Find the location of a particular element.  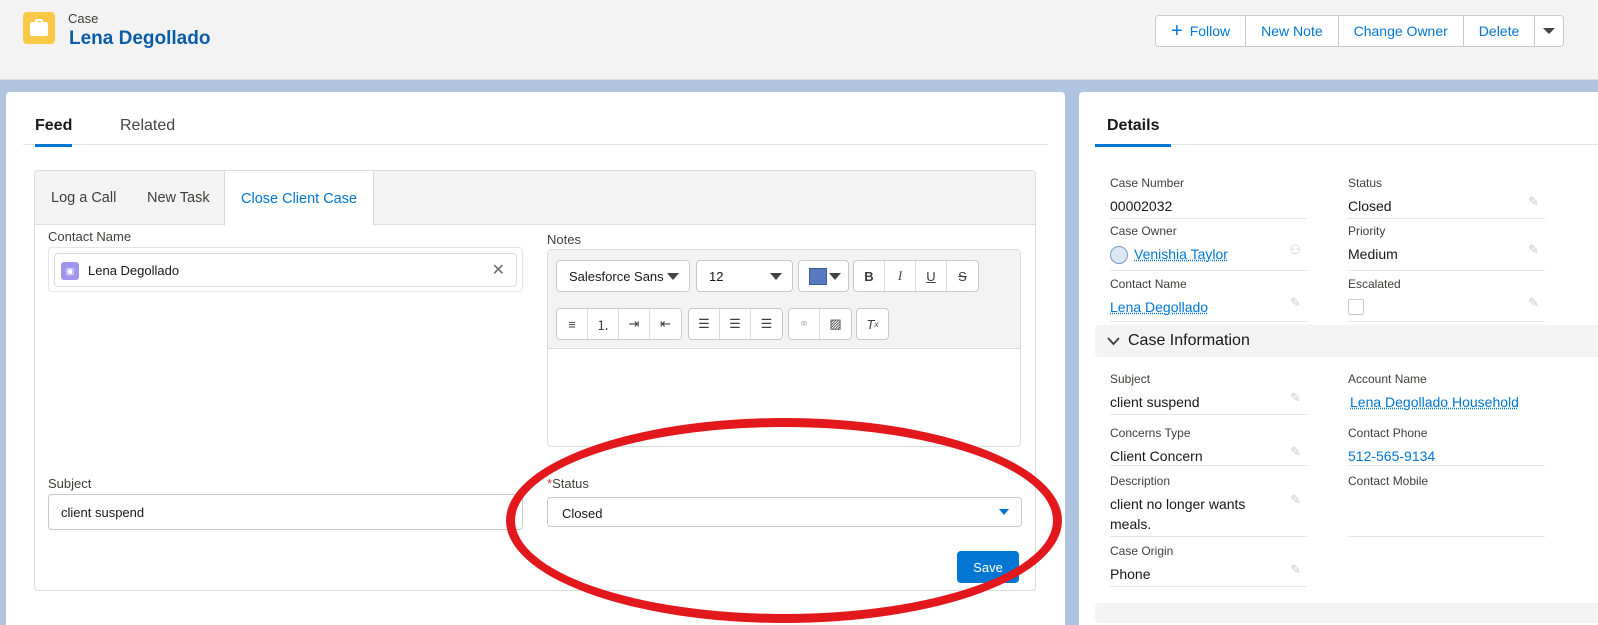

save-button: Save is located at coordinates (988, 567).